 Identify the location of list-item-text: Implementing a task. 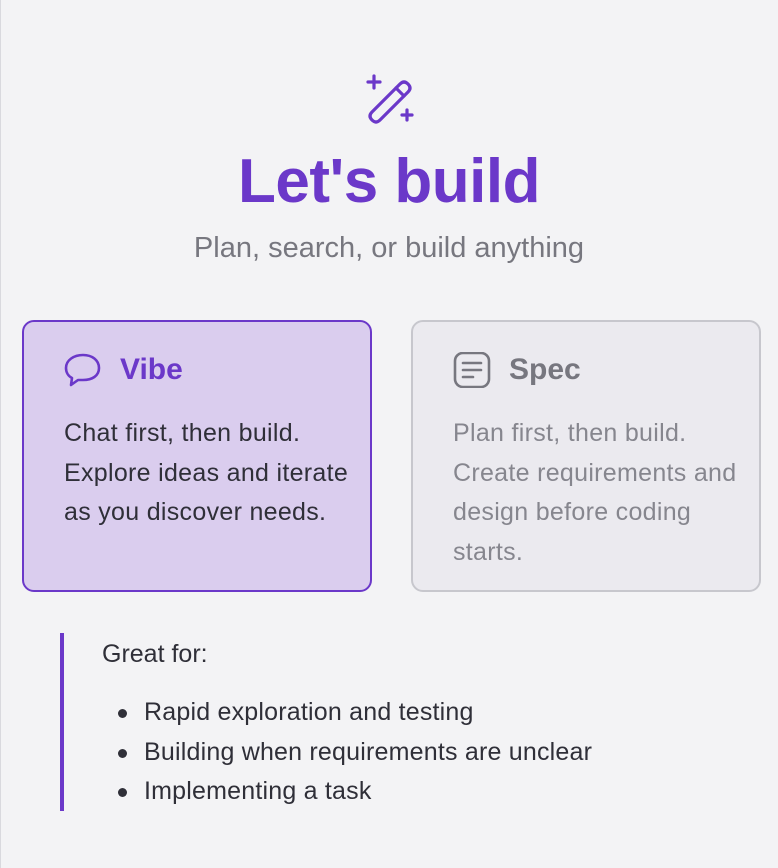
(258, 791).